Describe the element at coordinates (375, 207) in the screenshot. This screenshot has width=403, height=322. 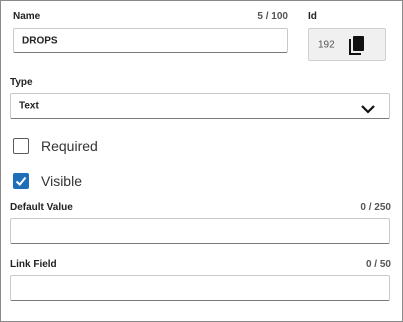
I see `default-value-counter: 0 / 250` at that location.